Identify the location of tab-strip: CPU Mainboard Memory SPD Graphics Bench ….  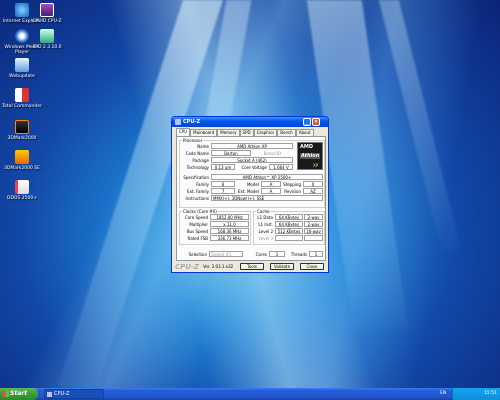
(245, 132).